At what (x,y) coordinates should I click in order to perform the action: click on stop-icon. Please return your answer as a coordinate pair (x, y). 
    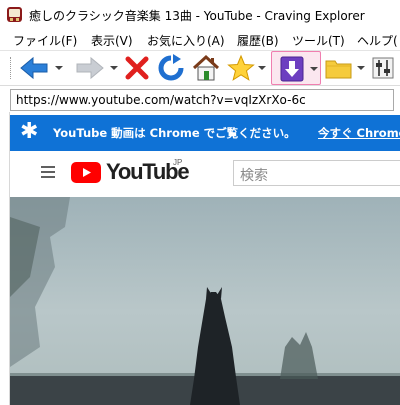
    Looking at the image, I should click on (137, 68).